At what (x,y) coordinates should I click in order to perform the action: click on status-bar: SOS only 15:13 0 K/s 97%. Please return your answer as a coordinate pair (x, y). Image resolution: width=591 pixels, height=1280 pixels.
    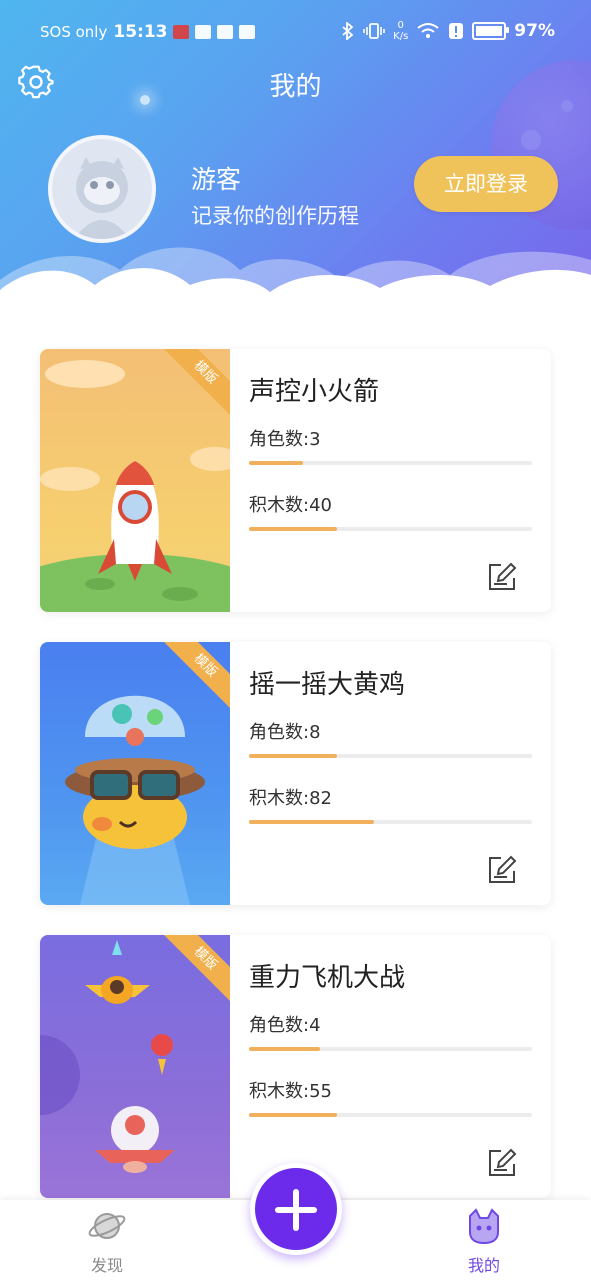
    Looking at the image, I should click on (295, 33).